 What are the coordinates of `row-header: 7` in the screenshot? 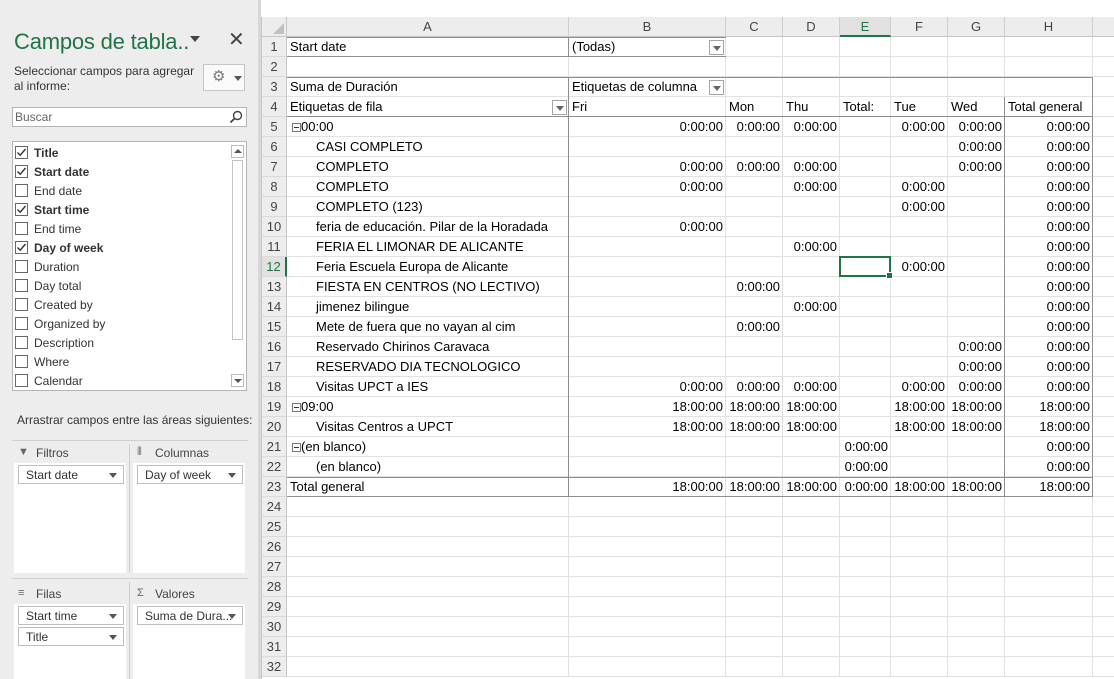 It's located at (274, 167).